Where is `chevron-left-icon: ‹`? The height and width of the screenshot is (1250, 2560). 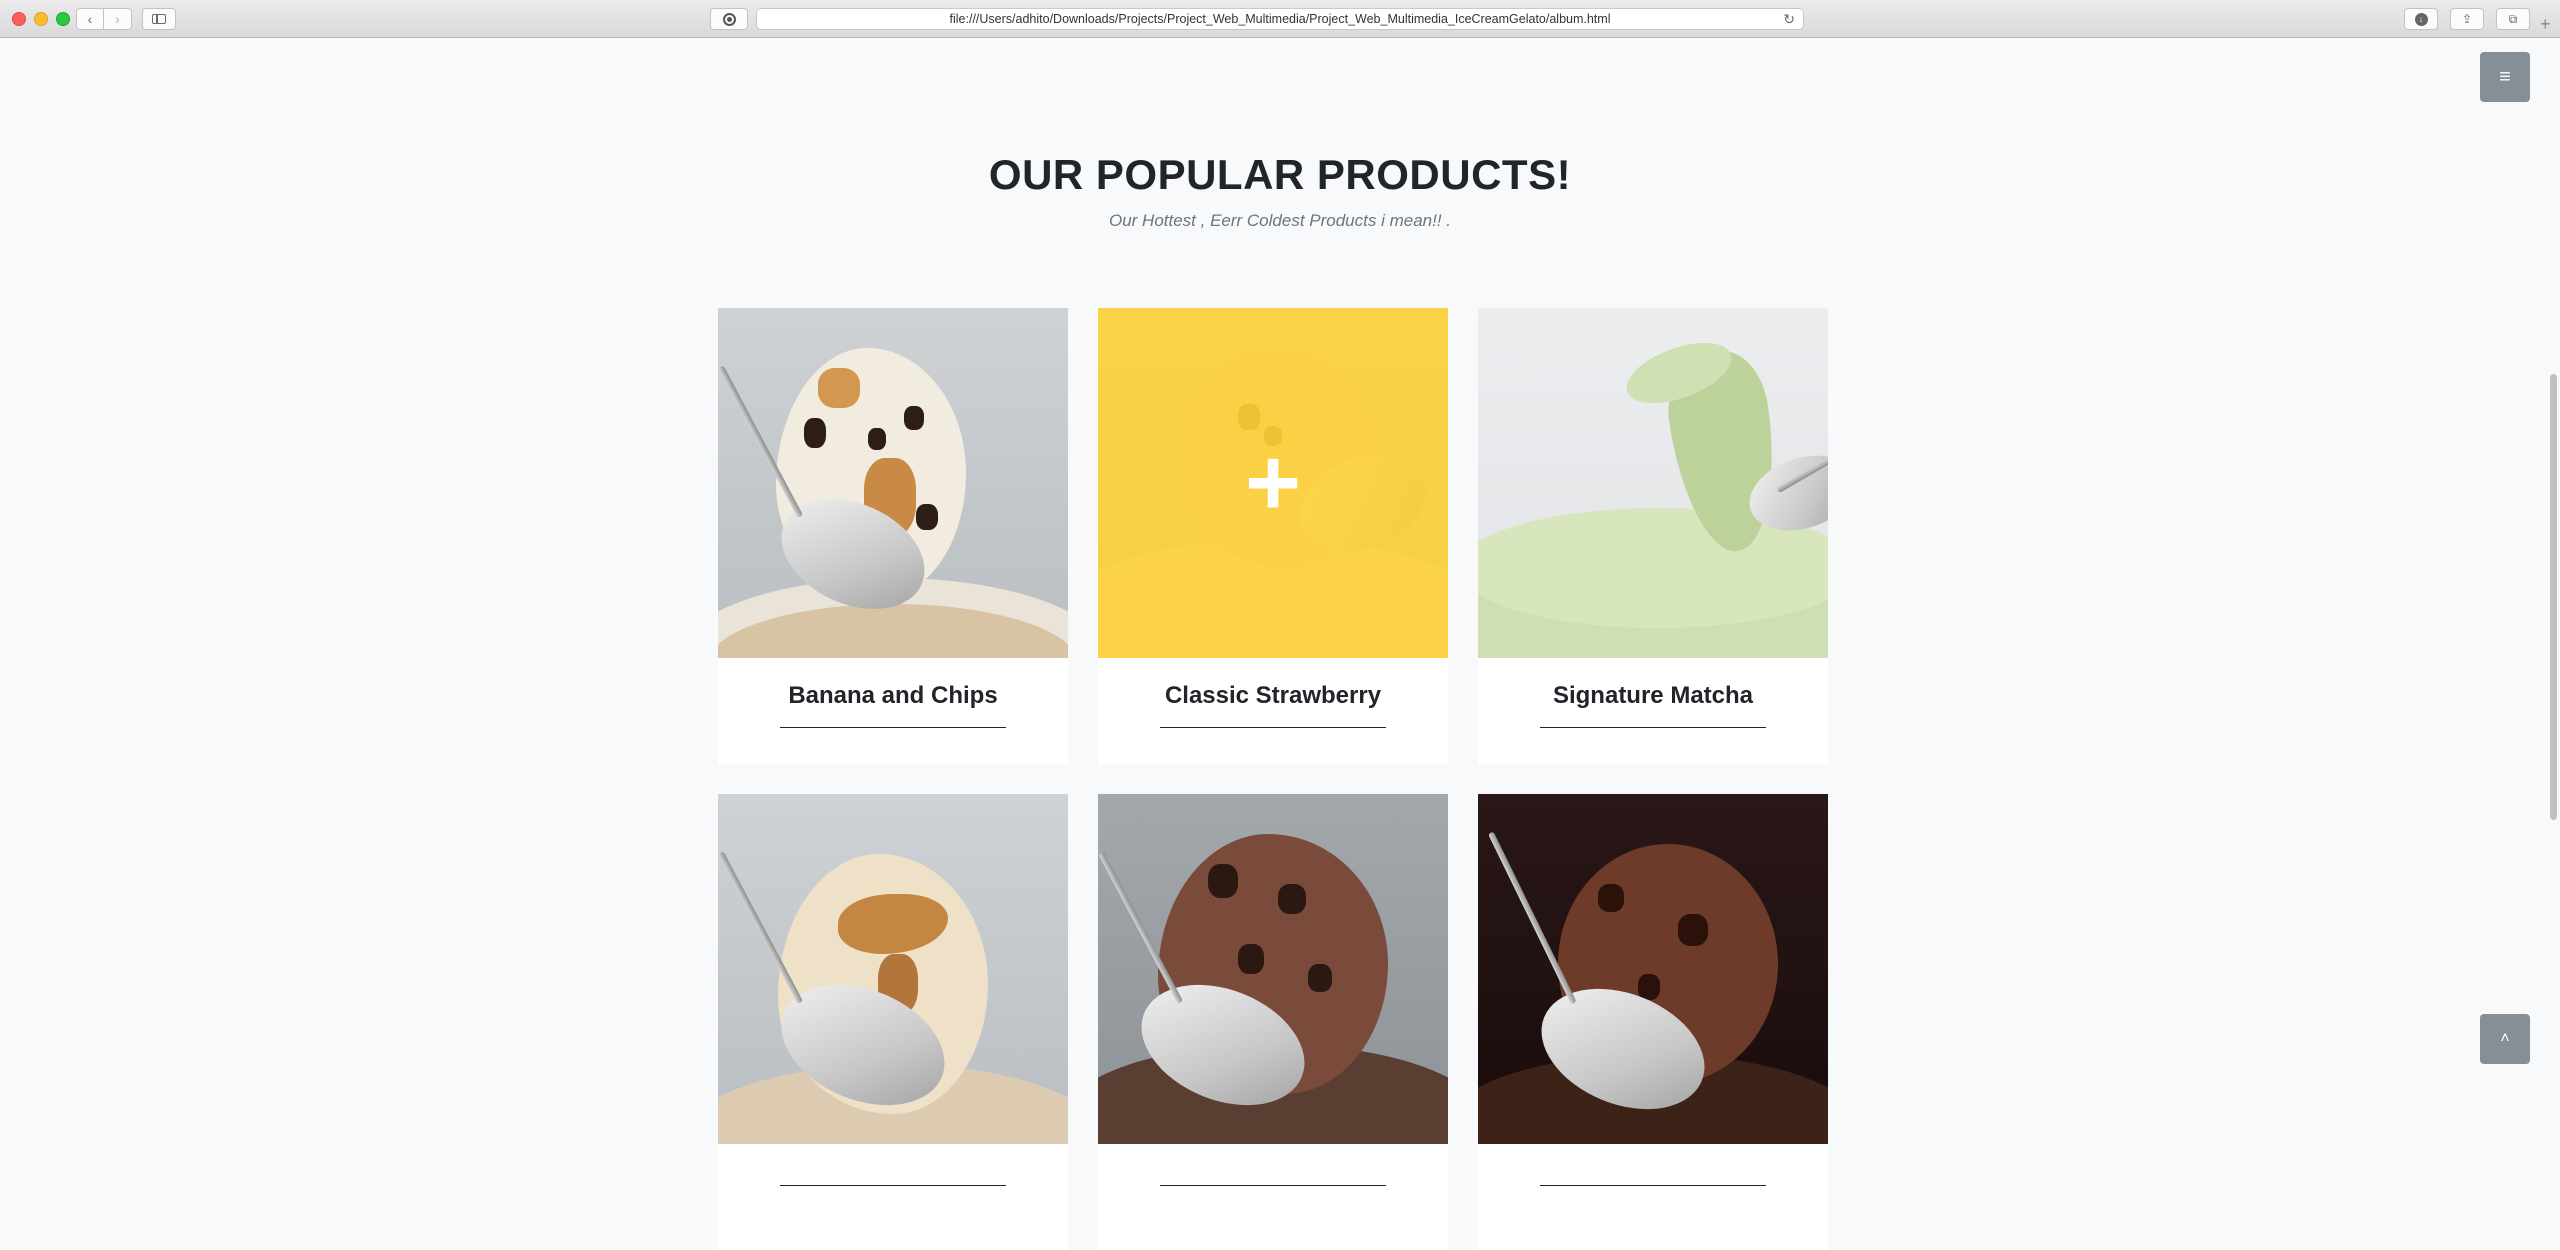
chevron-left-icon: ‹ is located at coordinates (90, 19).